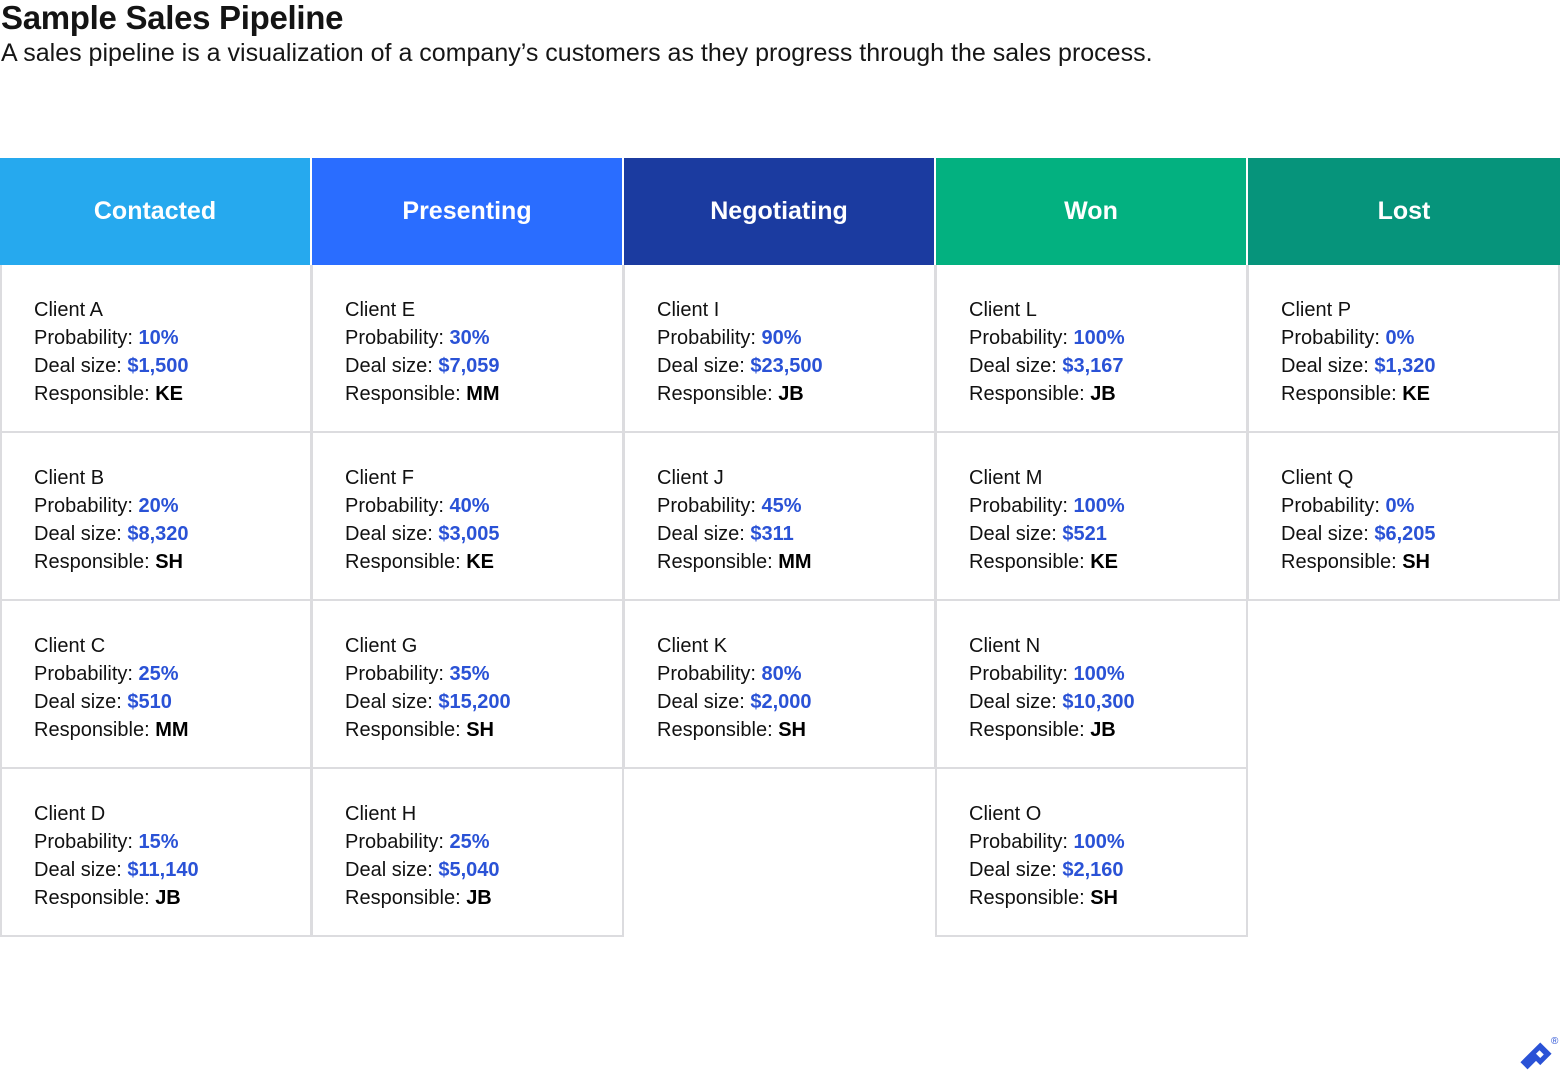 The width and height of the screenshot is (1560, 1080). I want to click on deal-size-value: $3,005, so click(469, 534).